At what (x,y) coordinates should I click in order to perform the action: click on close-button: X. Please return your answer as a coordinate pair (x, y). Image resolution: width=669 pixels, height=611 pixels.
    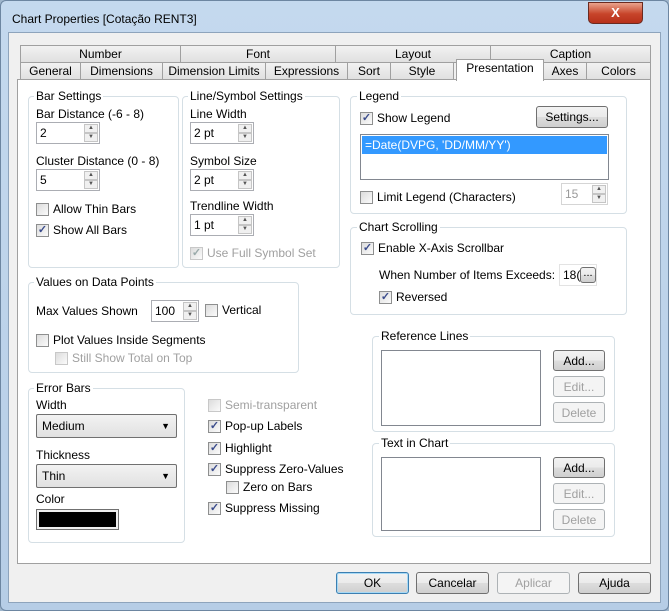
    Looking at the image, I should click on (615, 13).